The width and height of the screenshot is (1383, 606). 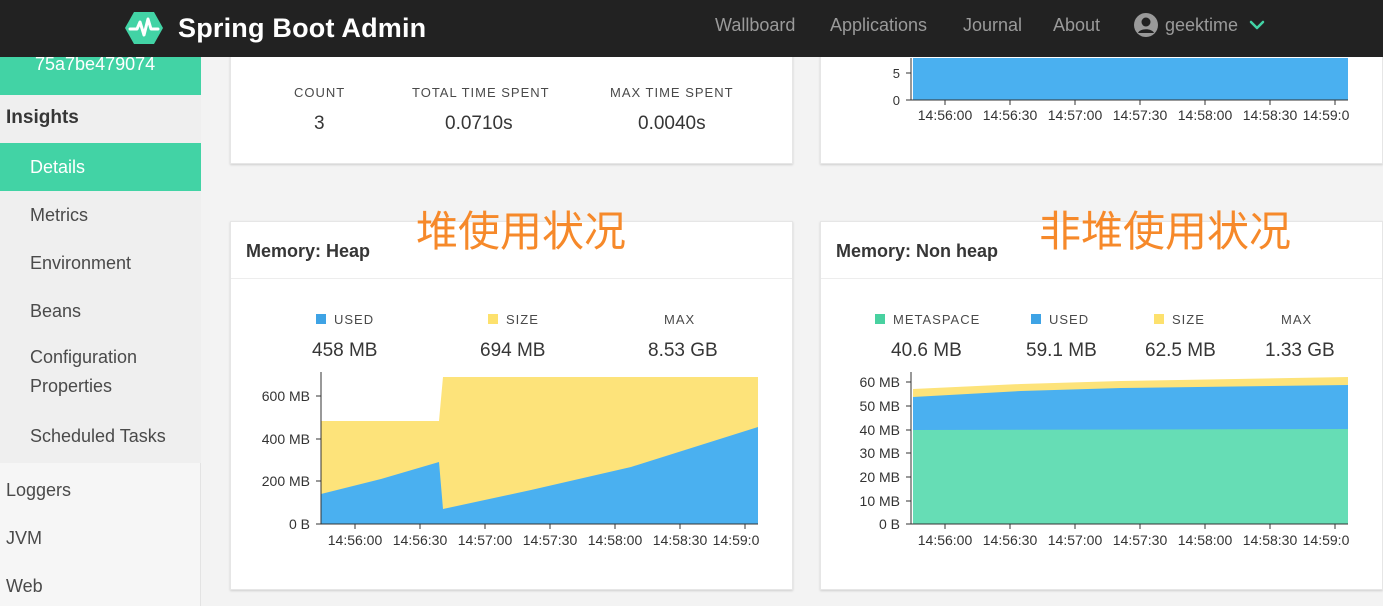 I want to click on stat-value-count: 3, so click(x=319, y=123).